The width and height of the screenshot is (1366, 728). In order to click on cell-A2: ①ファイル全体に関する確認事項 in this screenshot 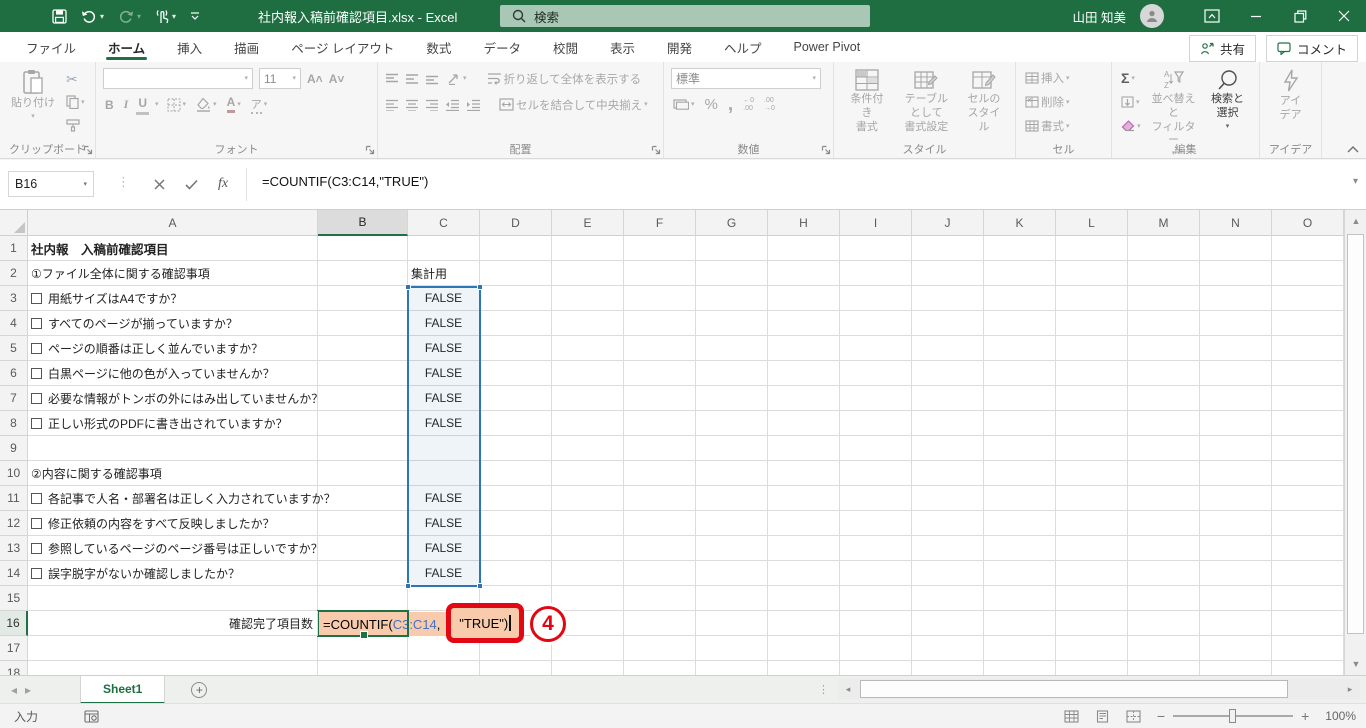, I will do `click(173, 273)`.